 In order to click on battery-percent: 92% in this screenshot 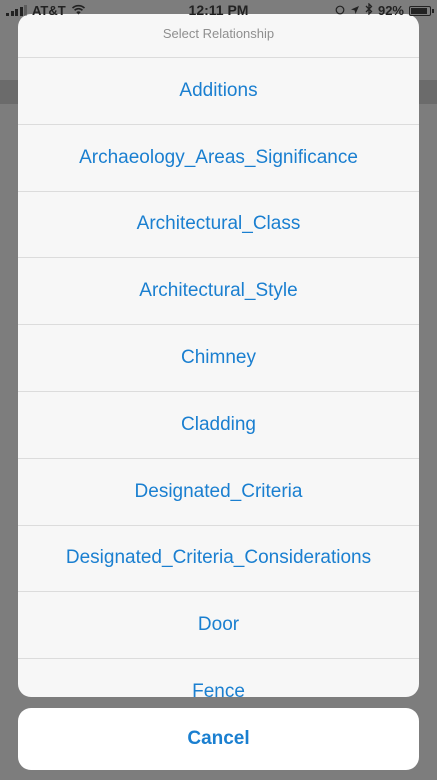, I will do `click(390, 10)`.